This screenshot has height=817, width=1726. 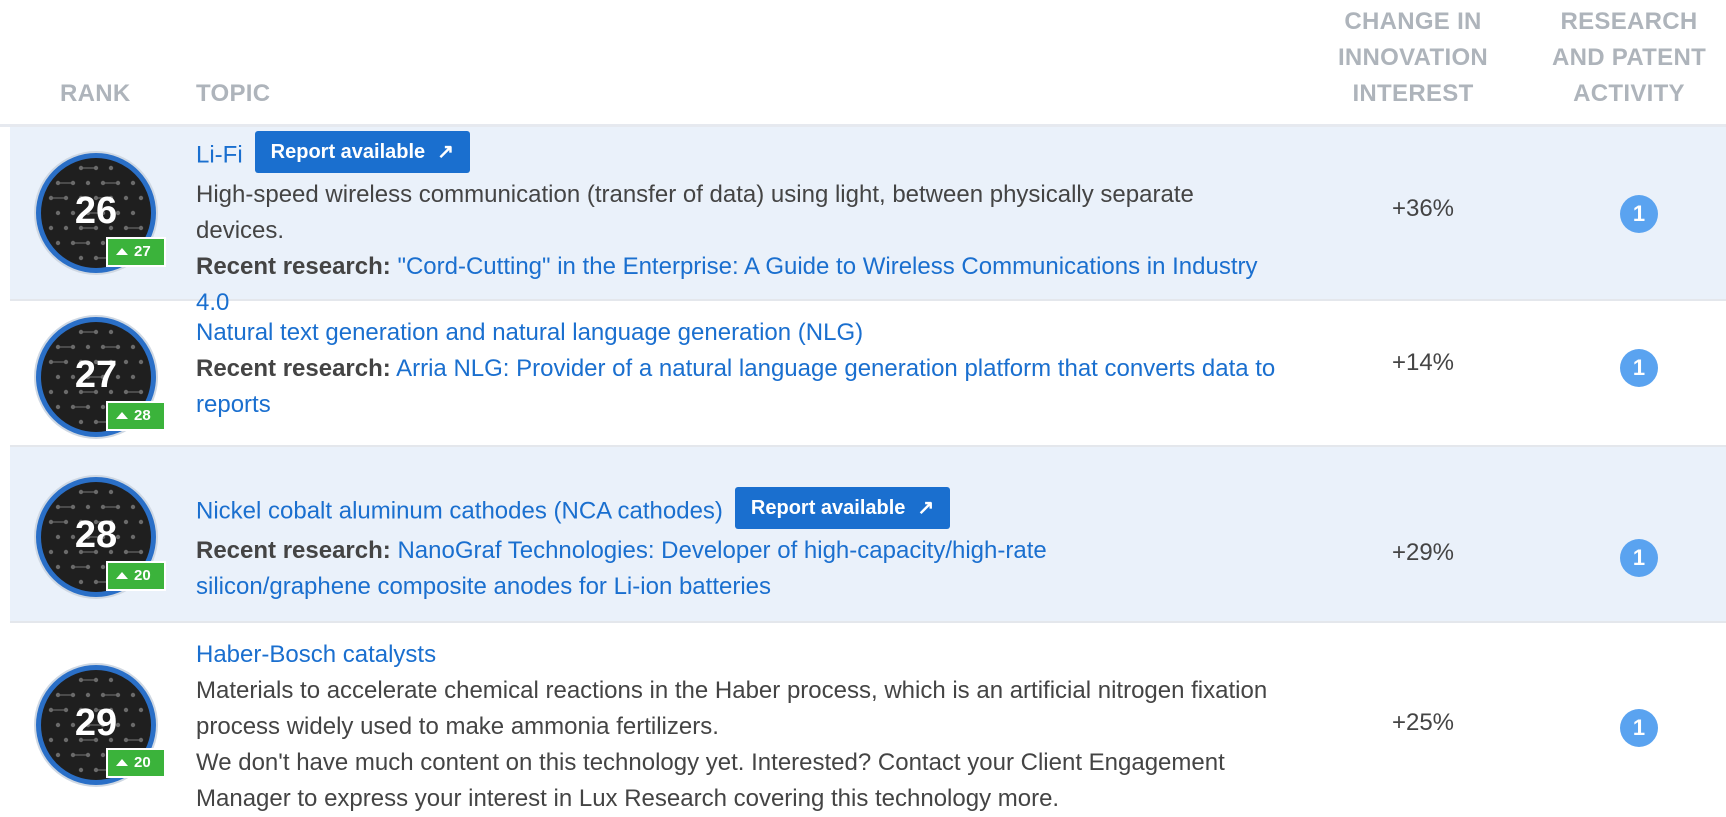 I want to click on previous-rank: 27, so click(x=142, y=252).